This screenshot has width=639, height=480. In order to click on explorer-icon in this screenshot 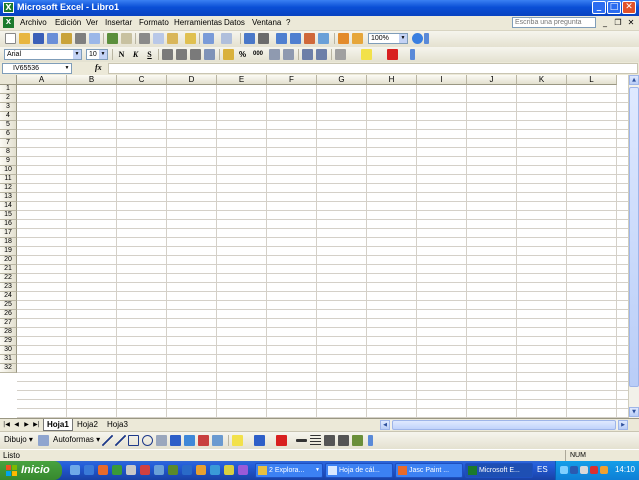, I will do `click(131, 470)`.